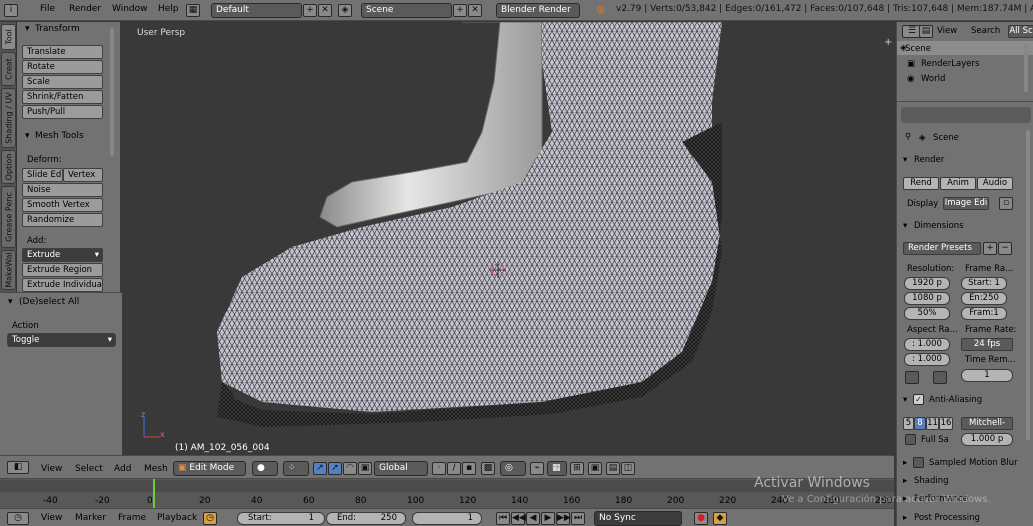 The height and width of the screenshot is (526, 1033). What do you see at coordinates (537, 468) in the screenshot?
I see `snap-toggle-icon: ⌁` at bounding box center [537, 468].